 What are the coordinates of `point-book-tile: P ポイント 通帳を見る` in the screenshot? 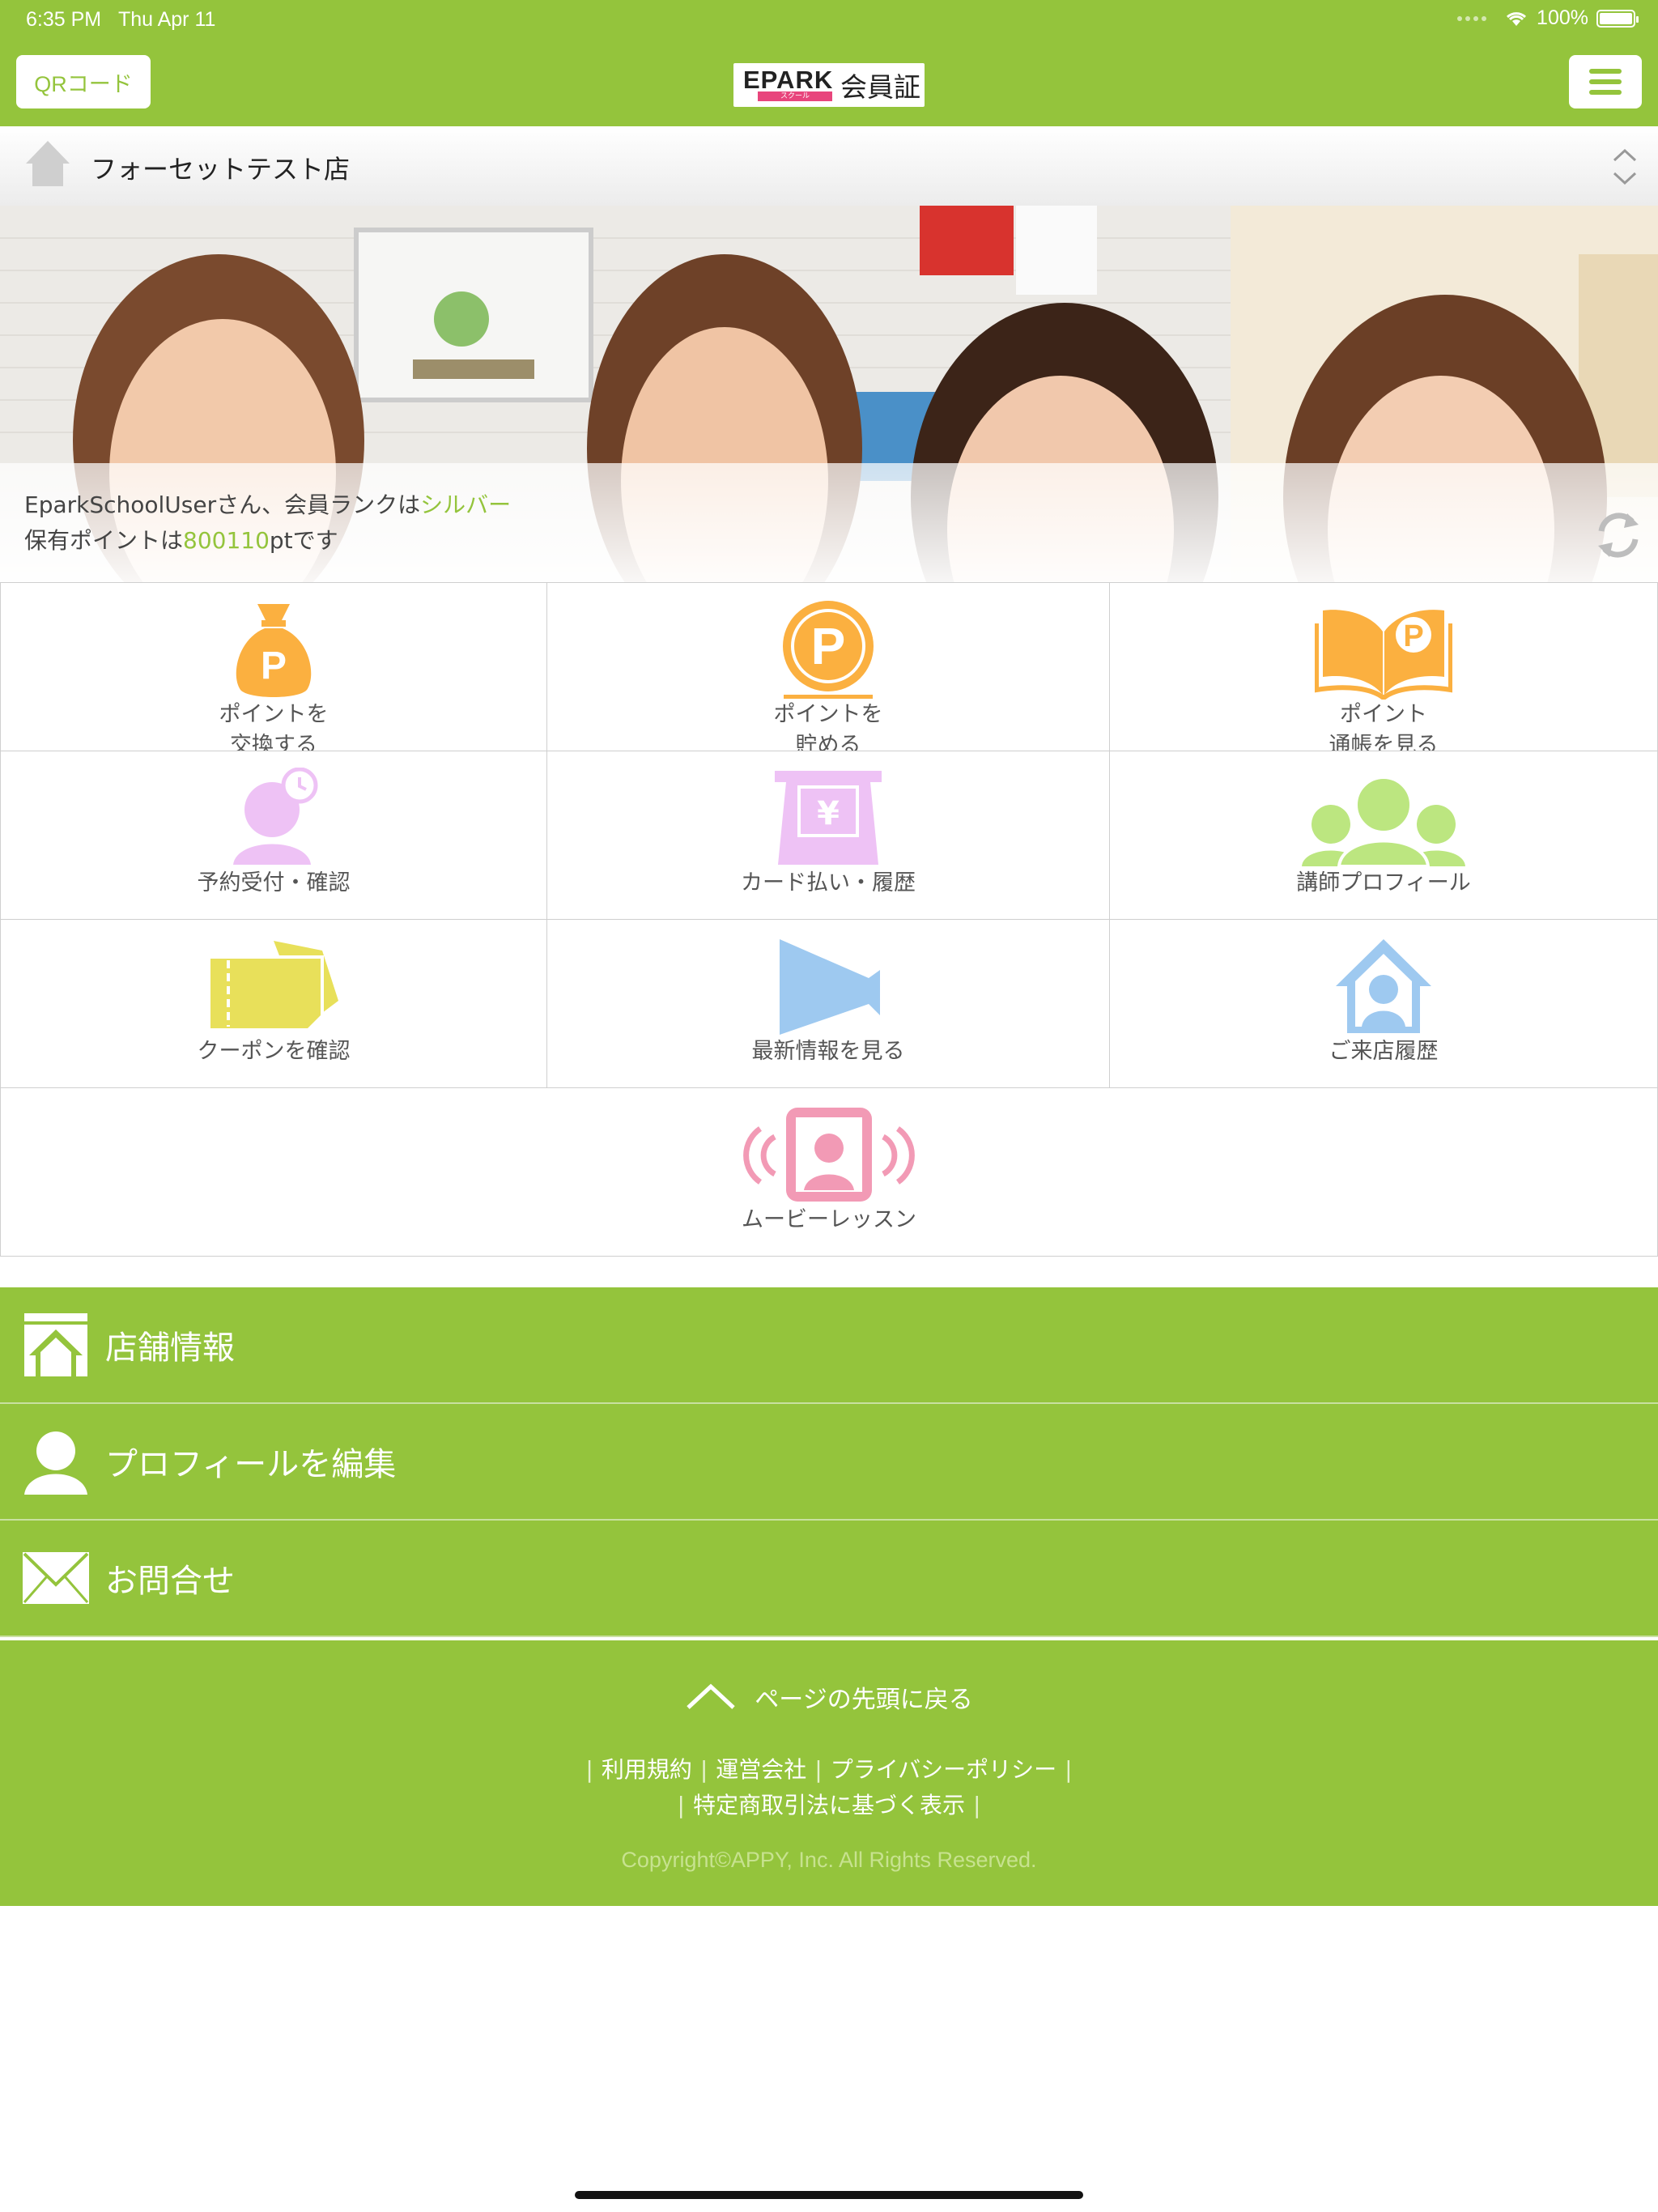 It's located at (1383, 670).